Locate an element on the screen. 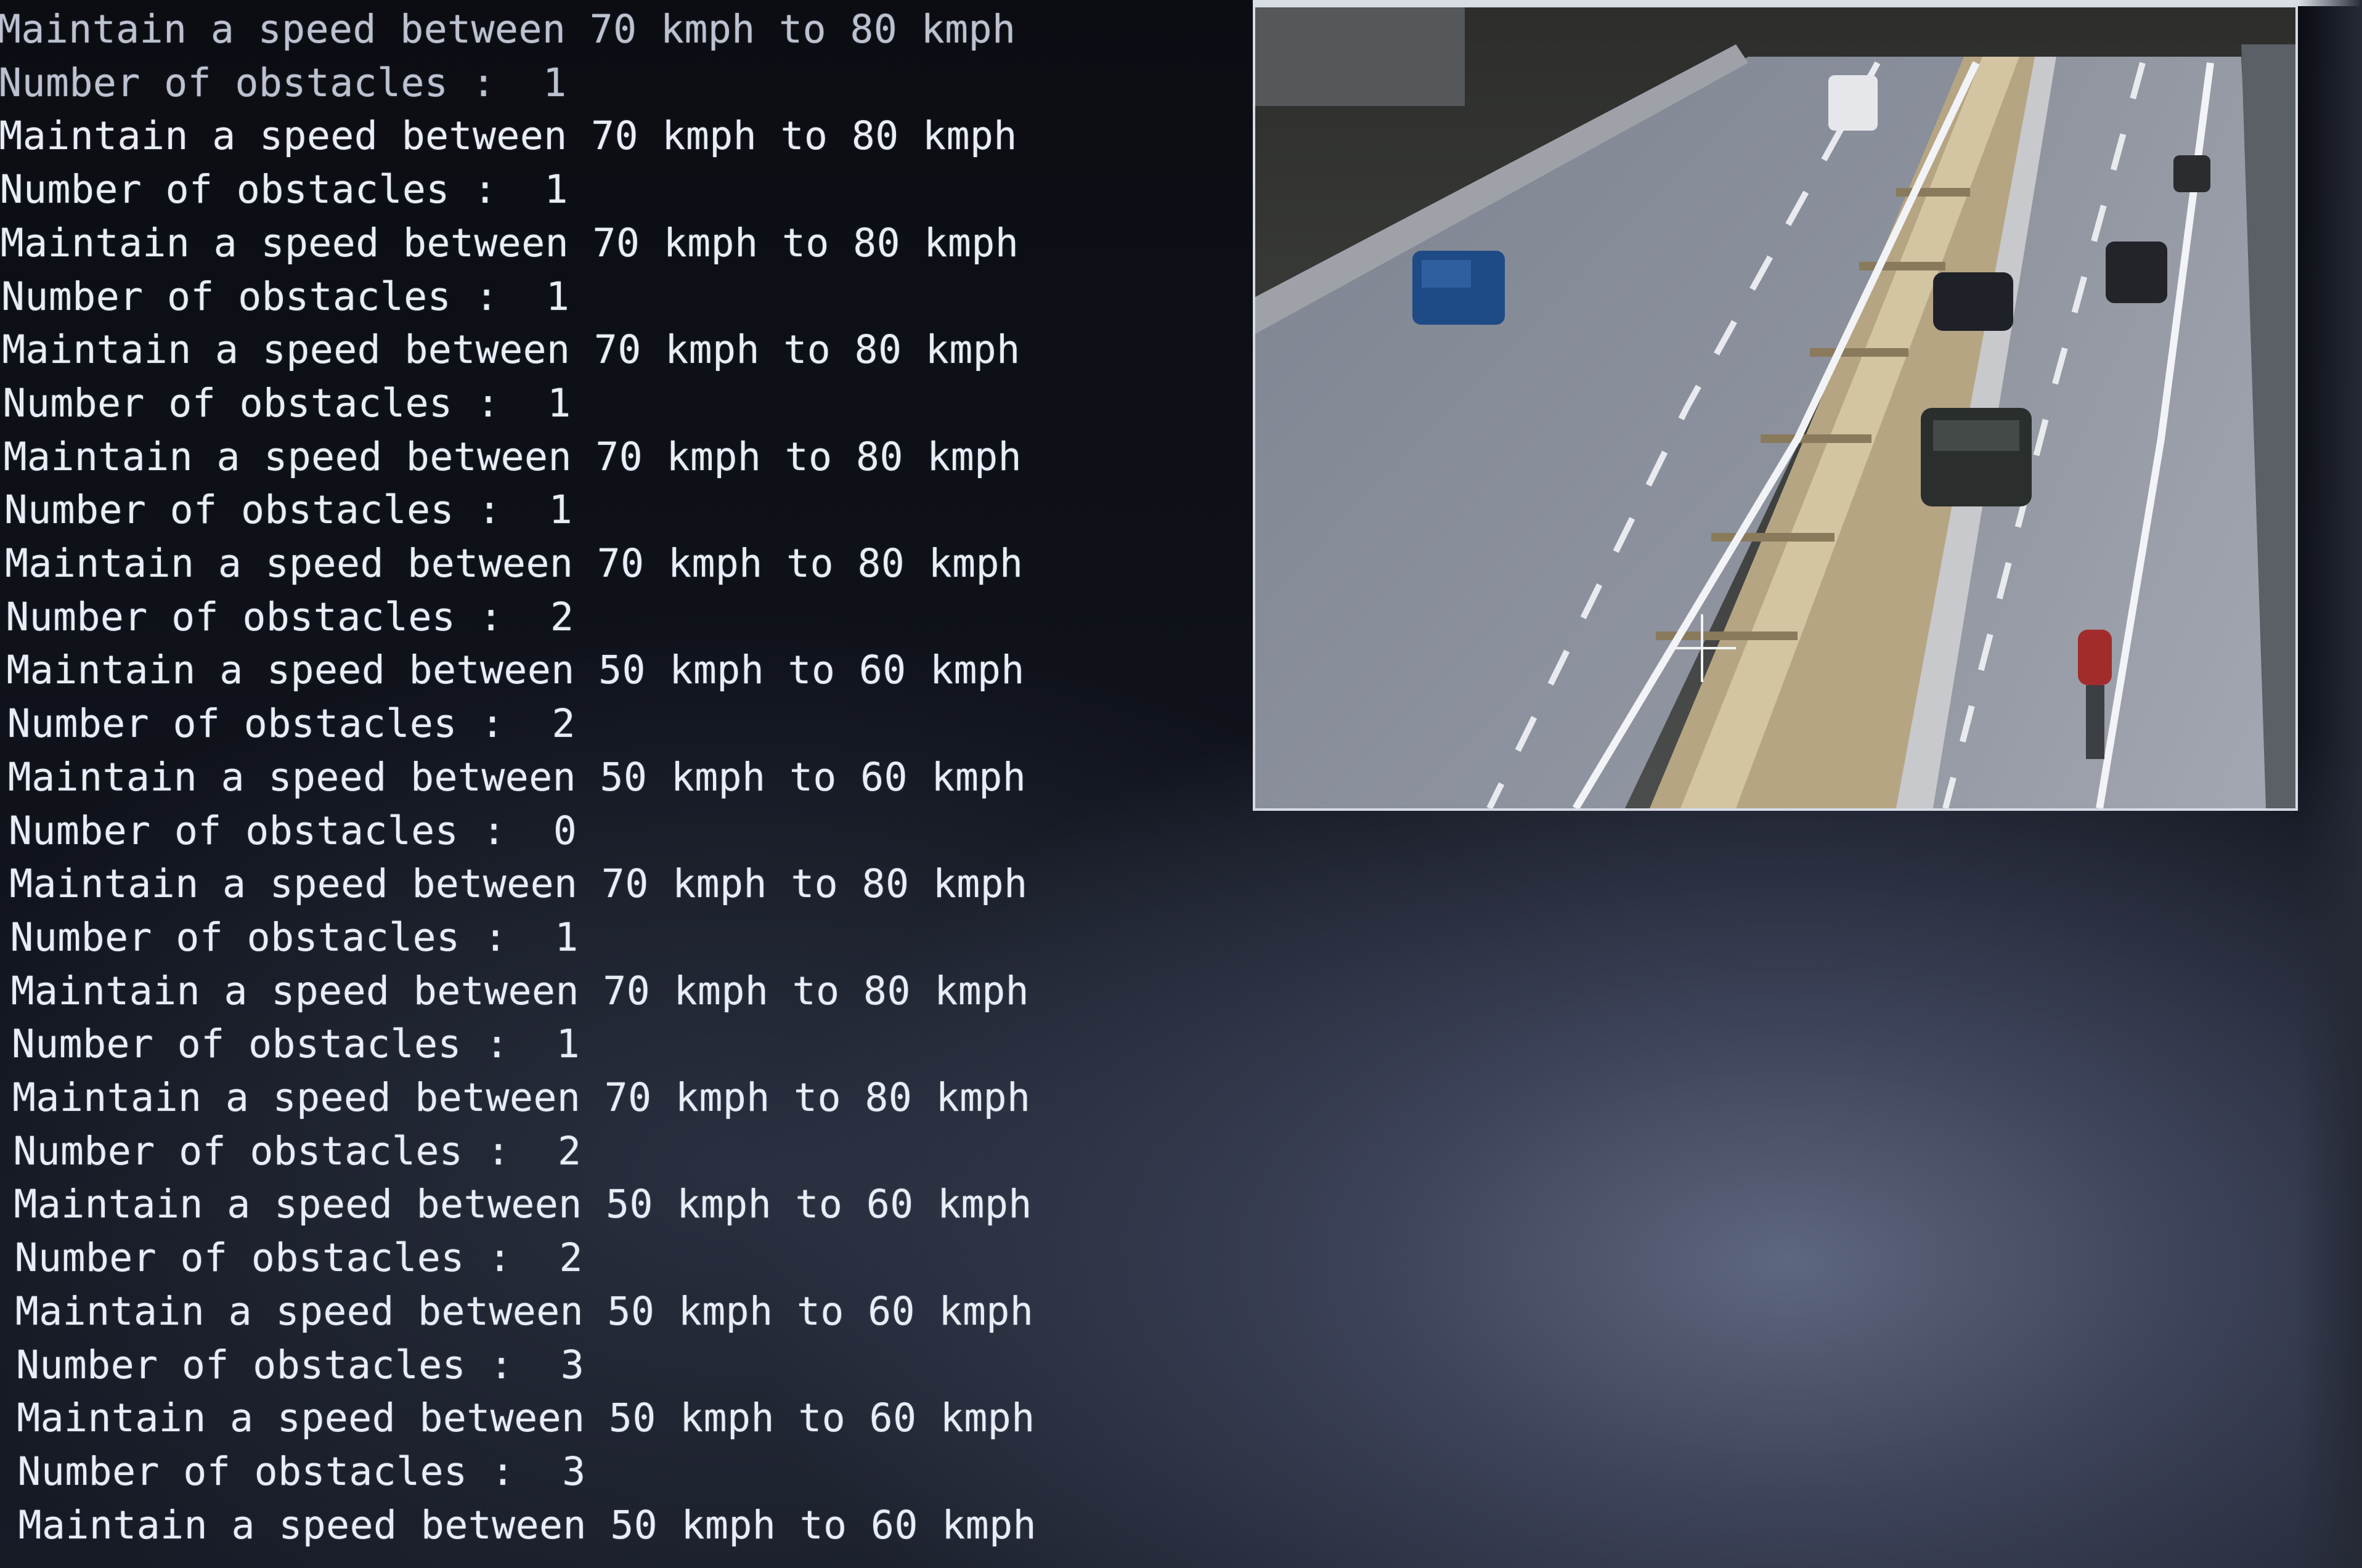 The width and height of the screenshot is (2362, 1568). vehicle-black-sedan is located at coordinates (1973, 302).